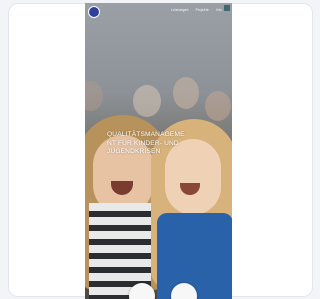  What do you see at coordinates (146, 134) in the screenshot?
I see `hero-title-line: QUALITÄTSMANAGEME` at bounding box center [146, 134].